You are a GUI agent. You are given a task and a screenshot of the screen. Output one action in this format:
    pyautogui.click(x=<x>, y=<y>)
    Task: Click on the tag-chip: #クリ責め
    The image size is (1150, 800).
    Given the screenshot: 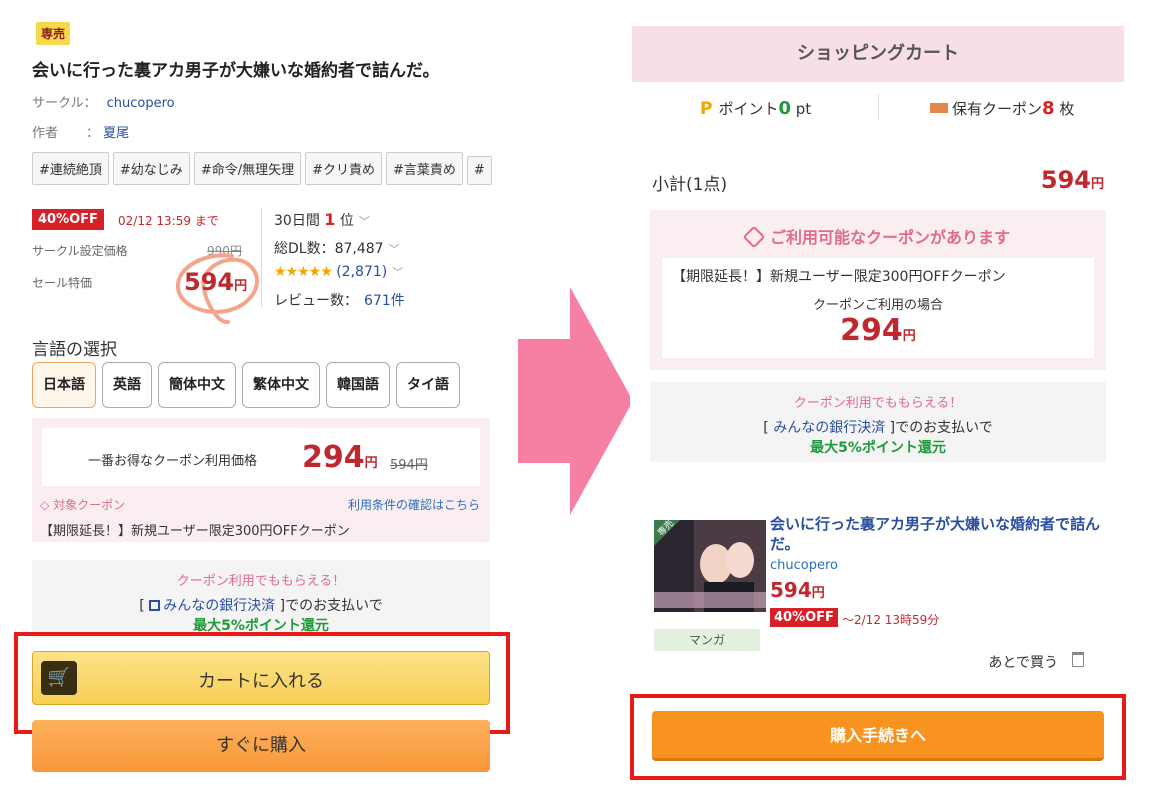 What is the action you would take?
    pyautogui.click(x=343, y=168)
    